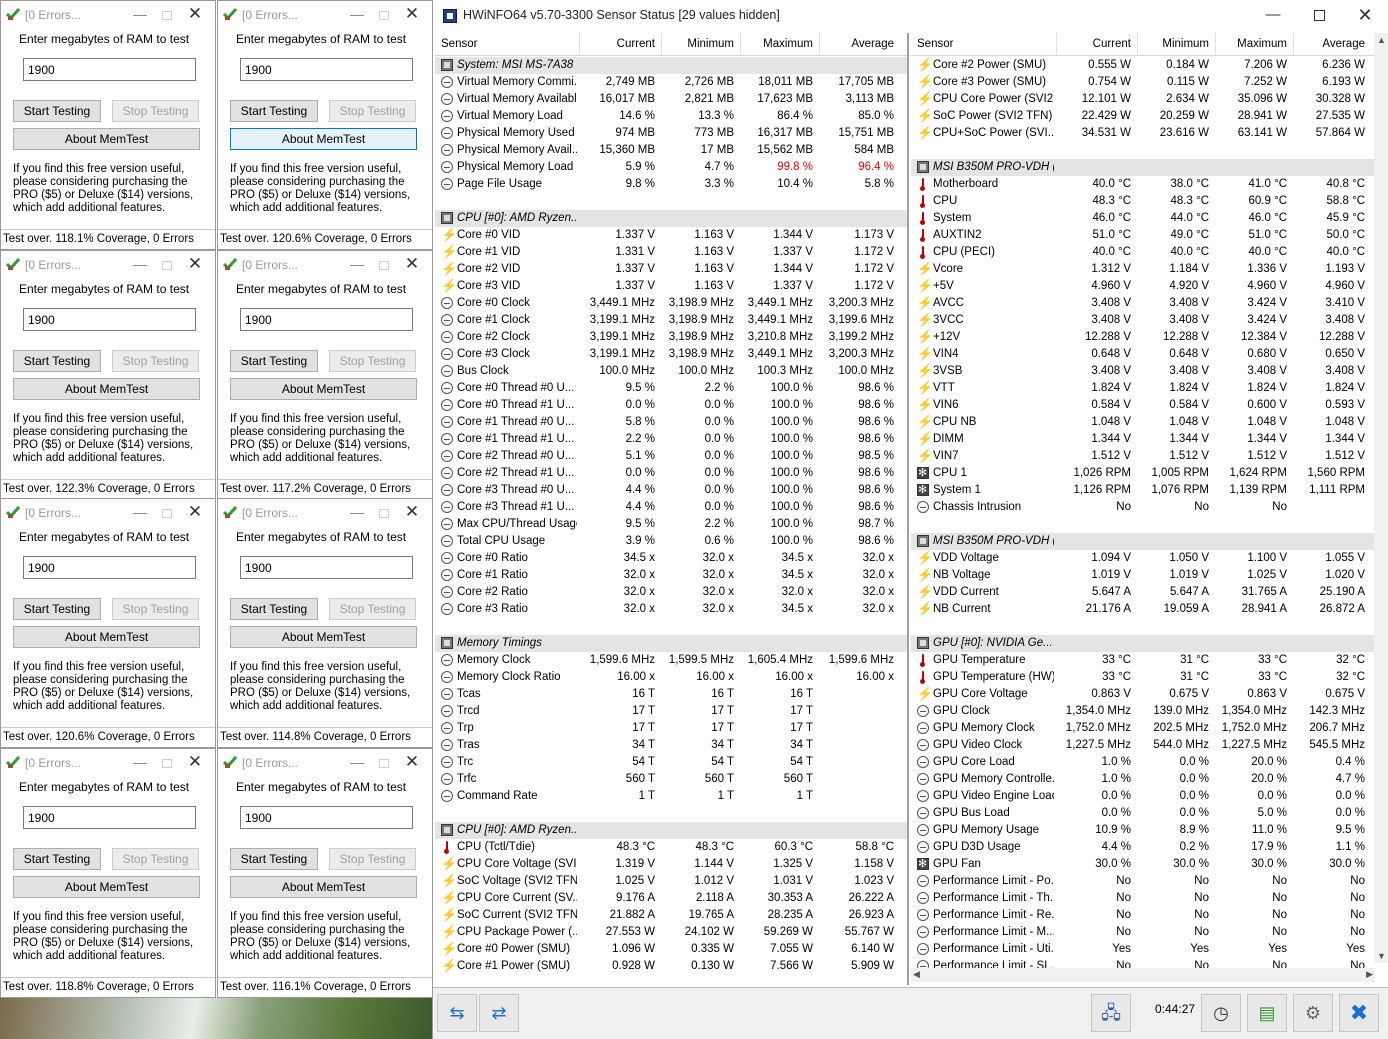  Describe the element at coordinates (1144, 762) in the screenshot. I see `sensor-row: GPU Core Load 1.0 % 0.0 % 20.0 % 0.4 %` at that location.